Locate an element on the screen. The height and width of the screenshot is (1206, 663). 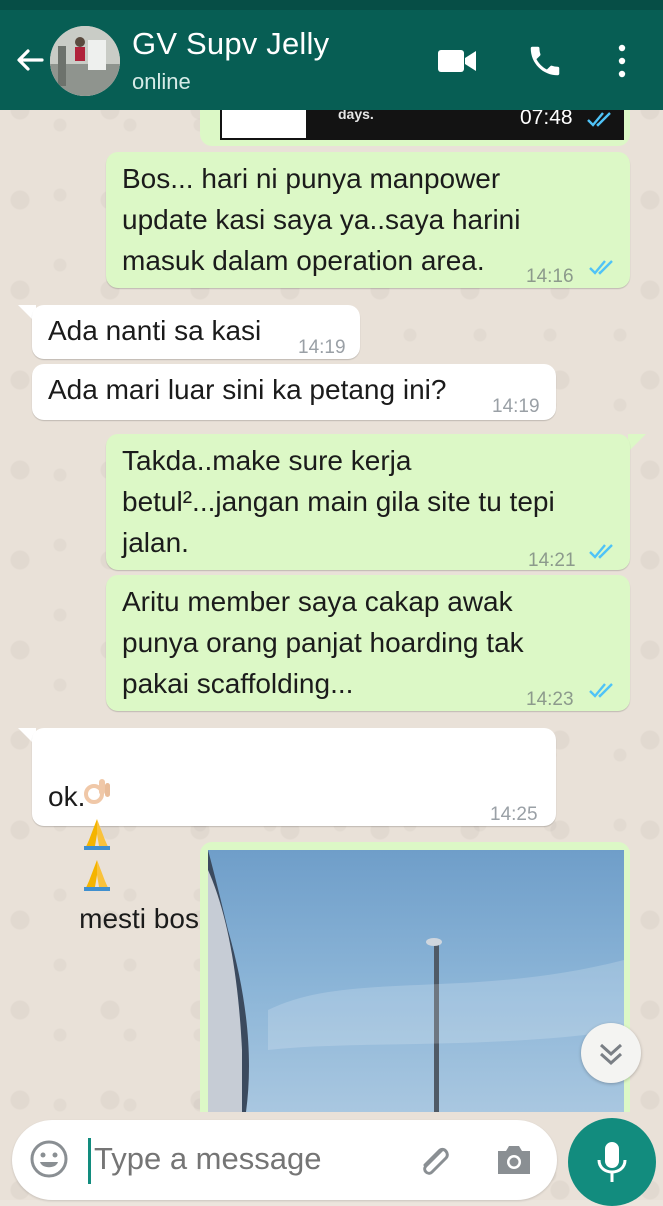
phone-icon is located at coordinates (545, 61).